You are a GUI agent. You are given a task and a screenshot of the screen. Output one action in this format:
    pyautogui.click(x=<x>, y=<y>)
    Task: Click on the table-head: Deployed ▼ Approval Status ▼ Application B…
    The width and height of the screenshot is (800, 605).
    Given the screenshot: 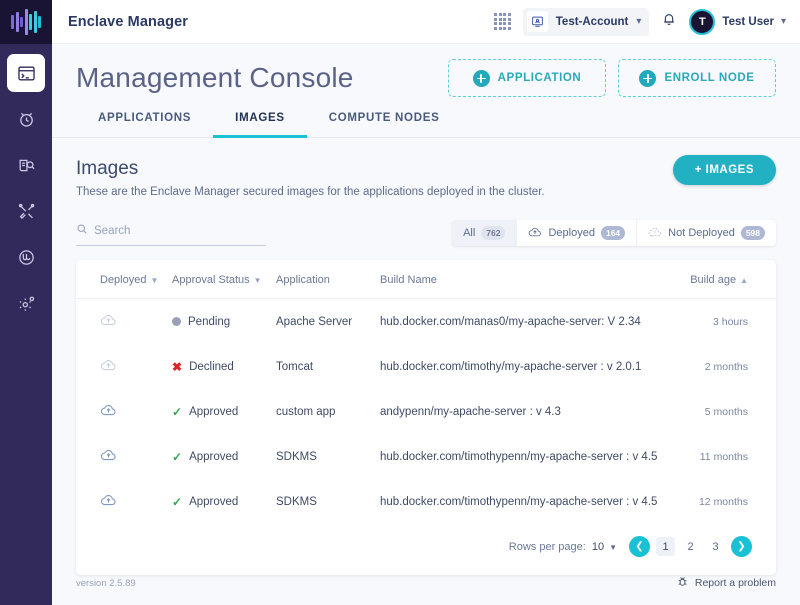 What is the action you would take?
    pyautogui.click(x=426, y=279)
    